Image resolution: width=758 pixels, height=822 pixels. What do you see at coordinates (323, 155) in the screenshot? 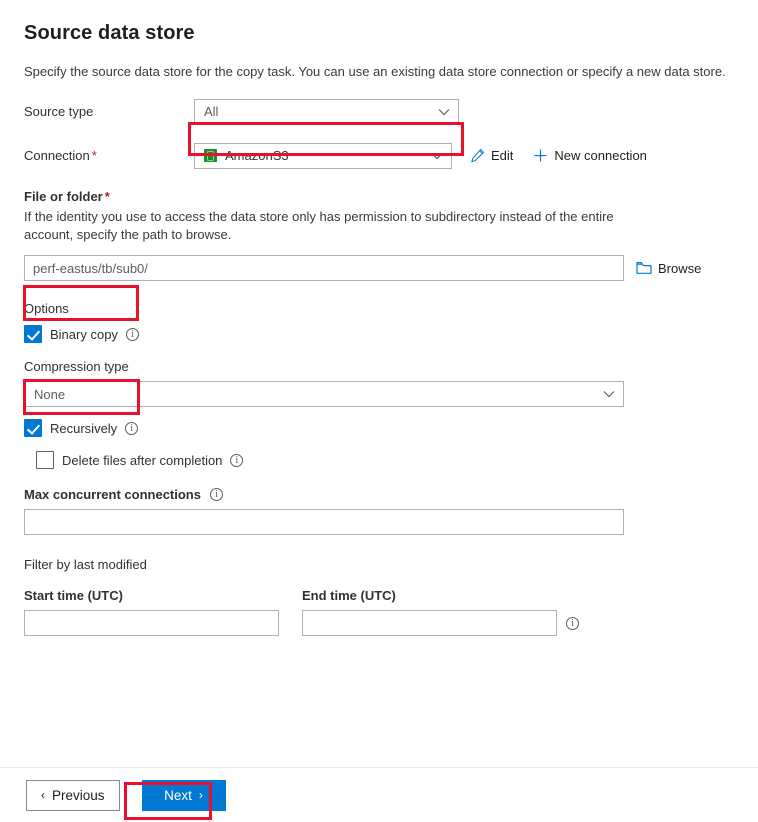
I see `connection-dropdown: AmazonS3` at bounding box center [323, 155].